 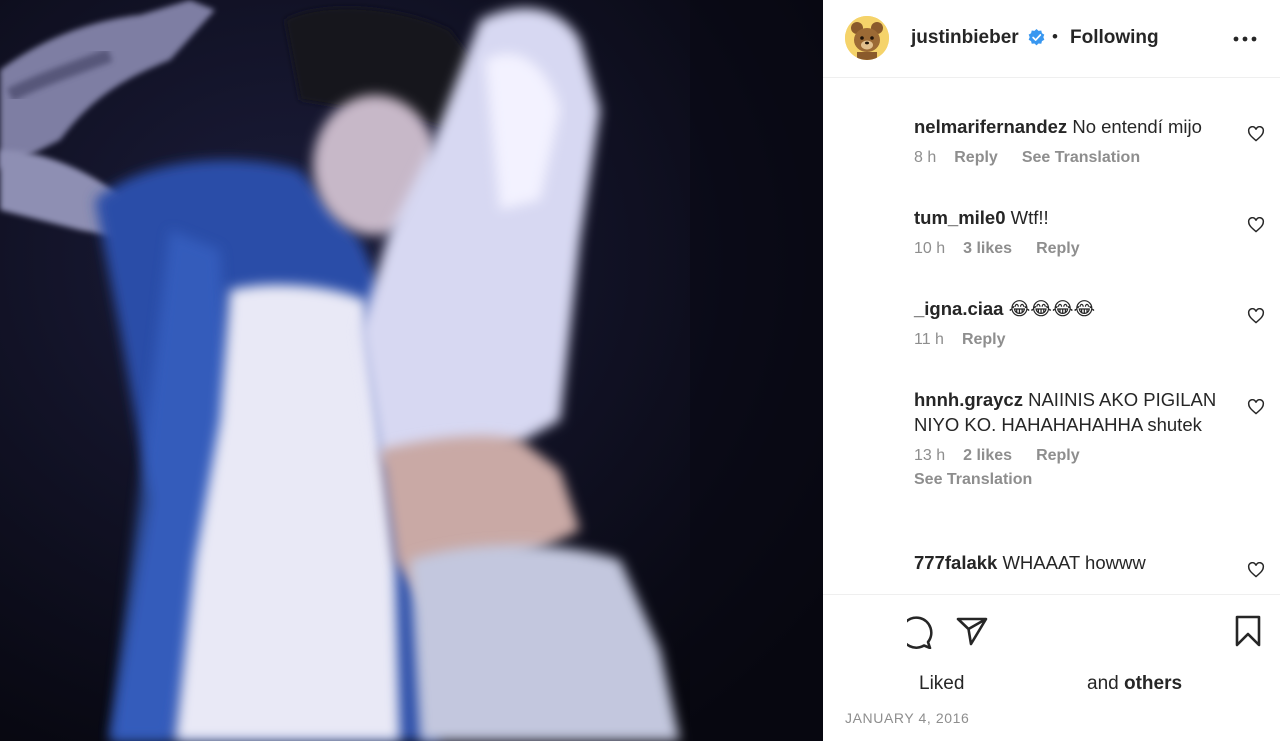 What do you see at coordinates (1036, 37) in the screenshot?
I see `verified-badge-icon` at bounding box center [1036, 37].